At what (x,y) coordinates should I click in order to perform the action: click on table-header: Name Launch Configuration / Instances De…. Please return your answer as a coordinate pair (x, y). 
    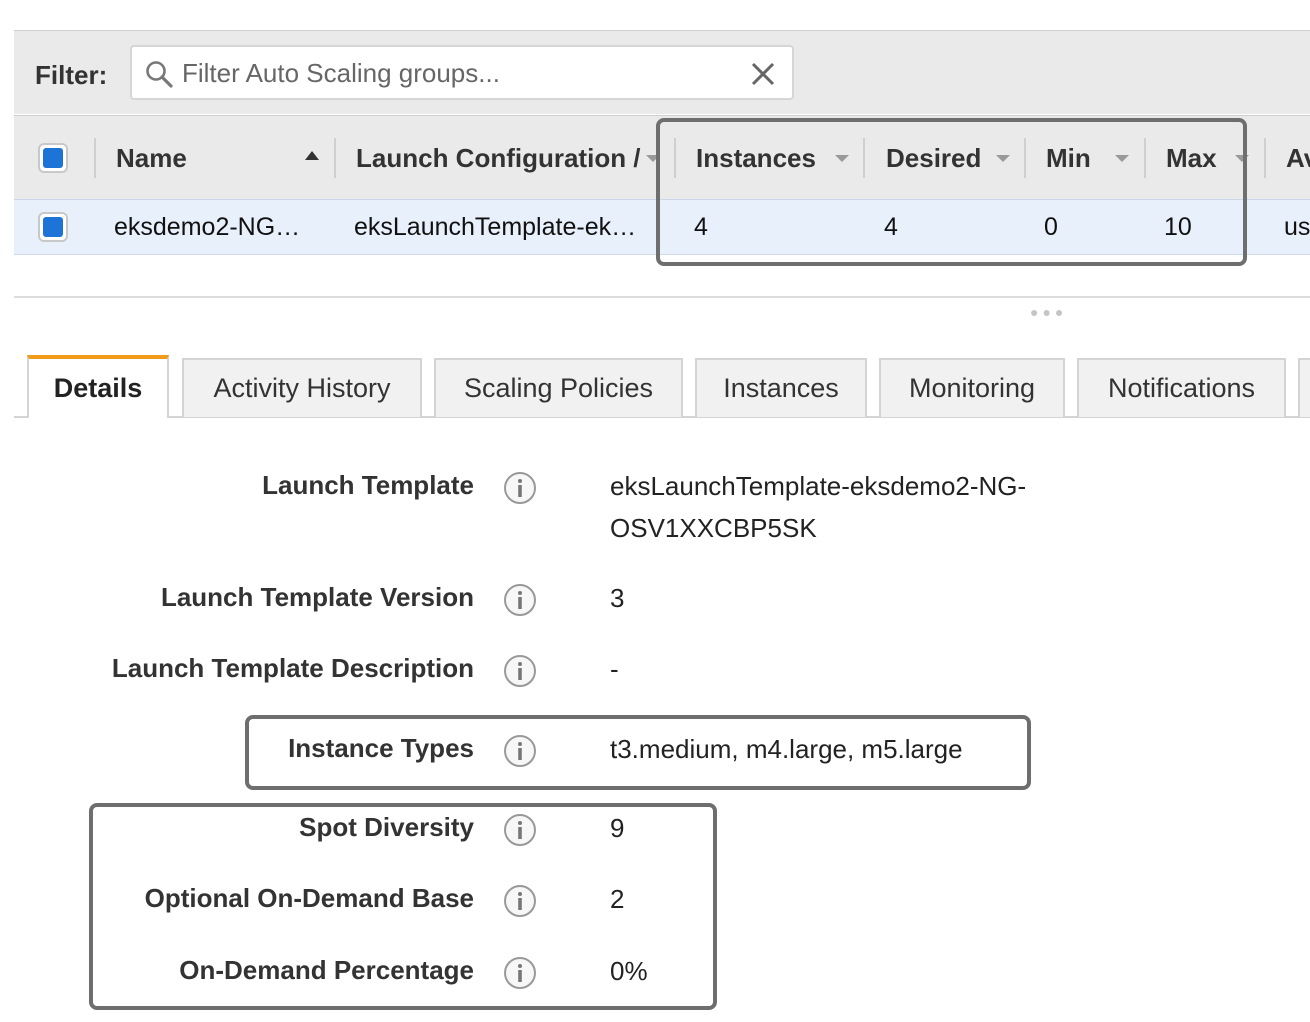
    Looking at the image, I should click on (662, 157).